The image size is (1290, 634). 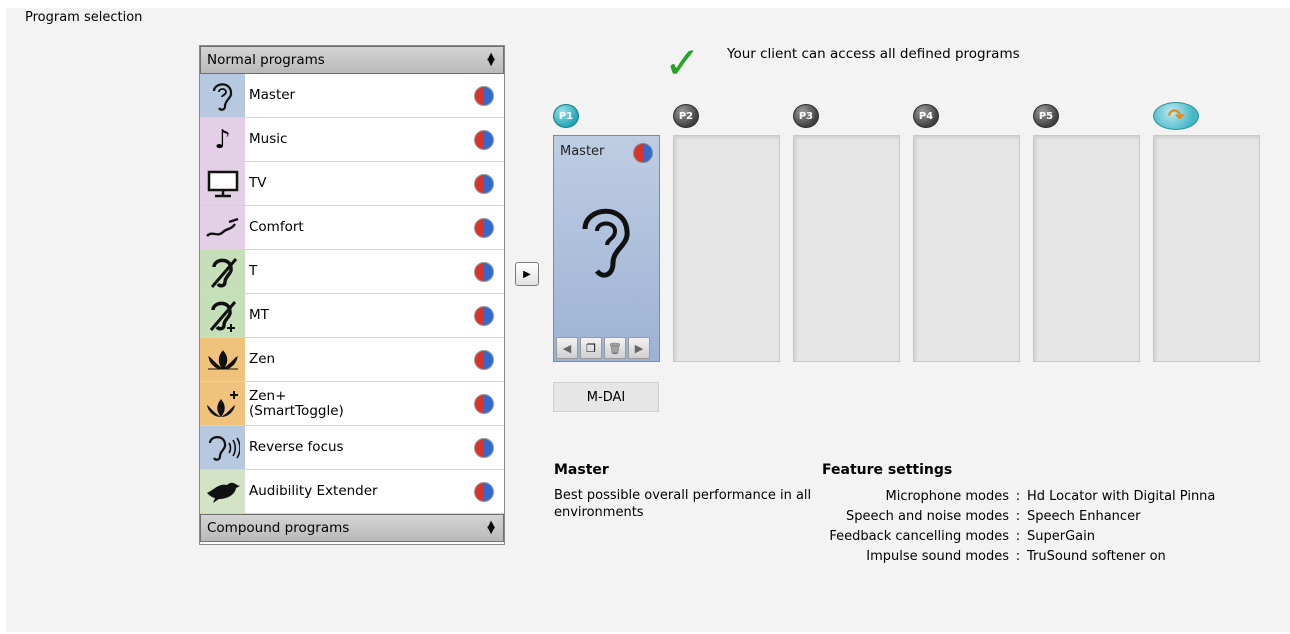 I want to click on program-slot-p5, so click(x=1086, y=248).